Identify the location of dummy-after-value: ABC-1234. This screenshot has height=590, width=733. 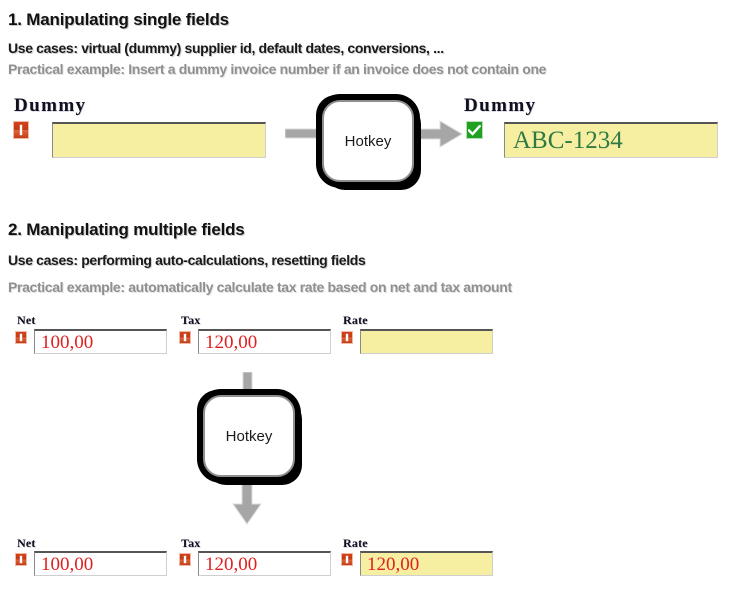
(568, 140).